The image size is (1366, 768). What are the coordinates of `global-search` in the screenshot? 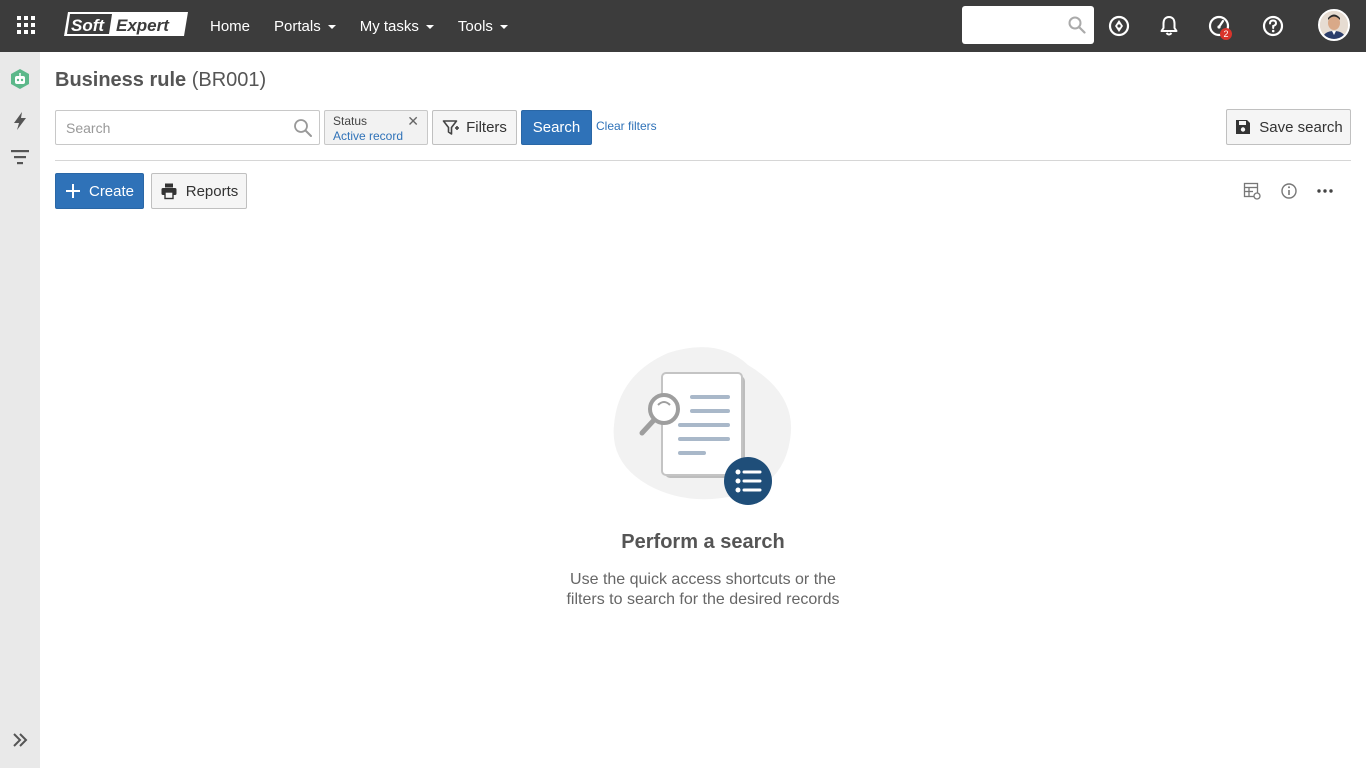 It's located at (1028, 25).